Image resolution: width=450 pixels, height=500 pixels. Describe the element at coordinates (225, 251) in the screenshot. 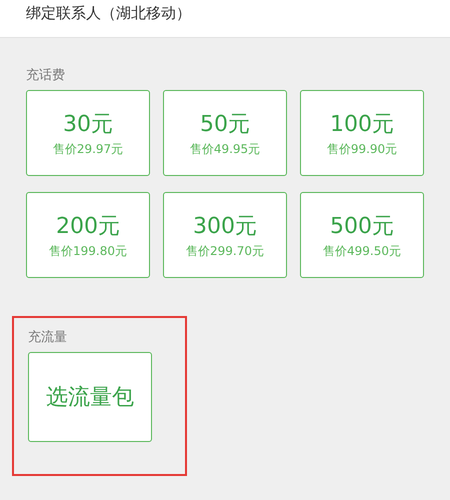

I see `price-text: 售价299.70元` at that location.